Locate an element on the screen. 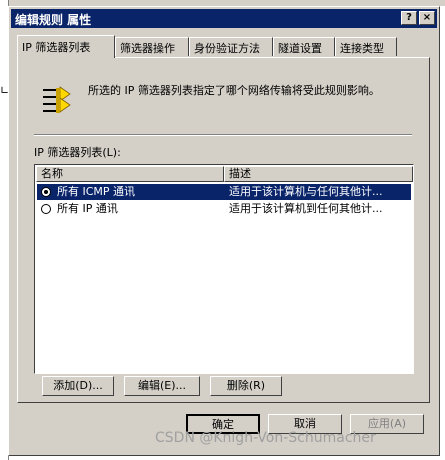 This screenshot has width=445, height=460. tab-ip-filter-list: IP 筛选器列表 is located at coordinates (66, 46).